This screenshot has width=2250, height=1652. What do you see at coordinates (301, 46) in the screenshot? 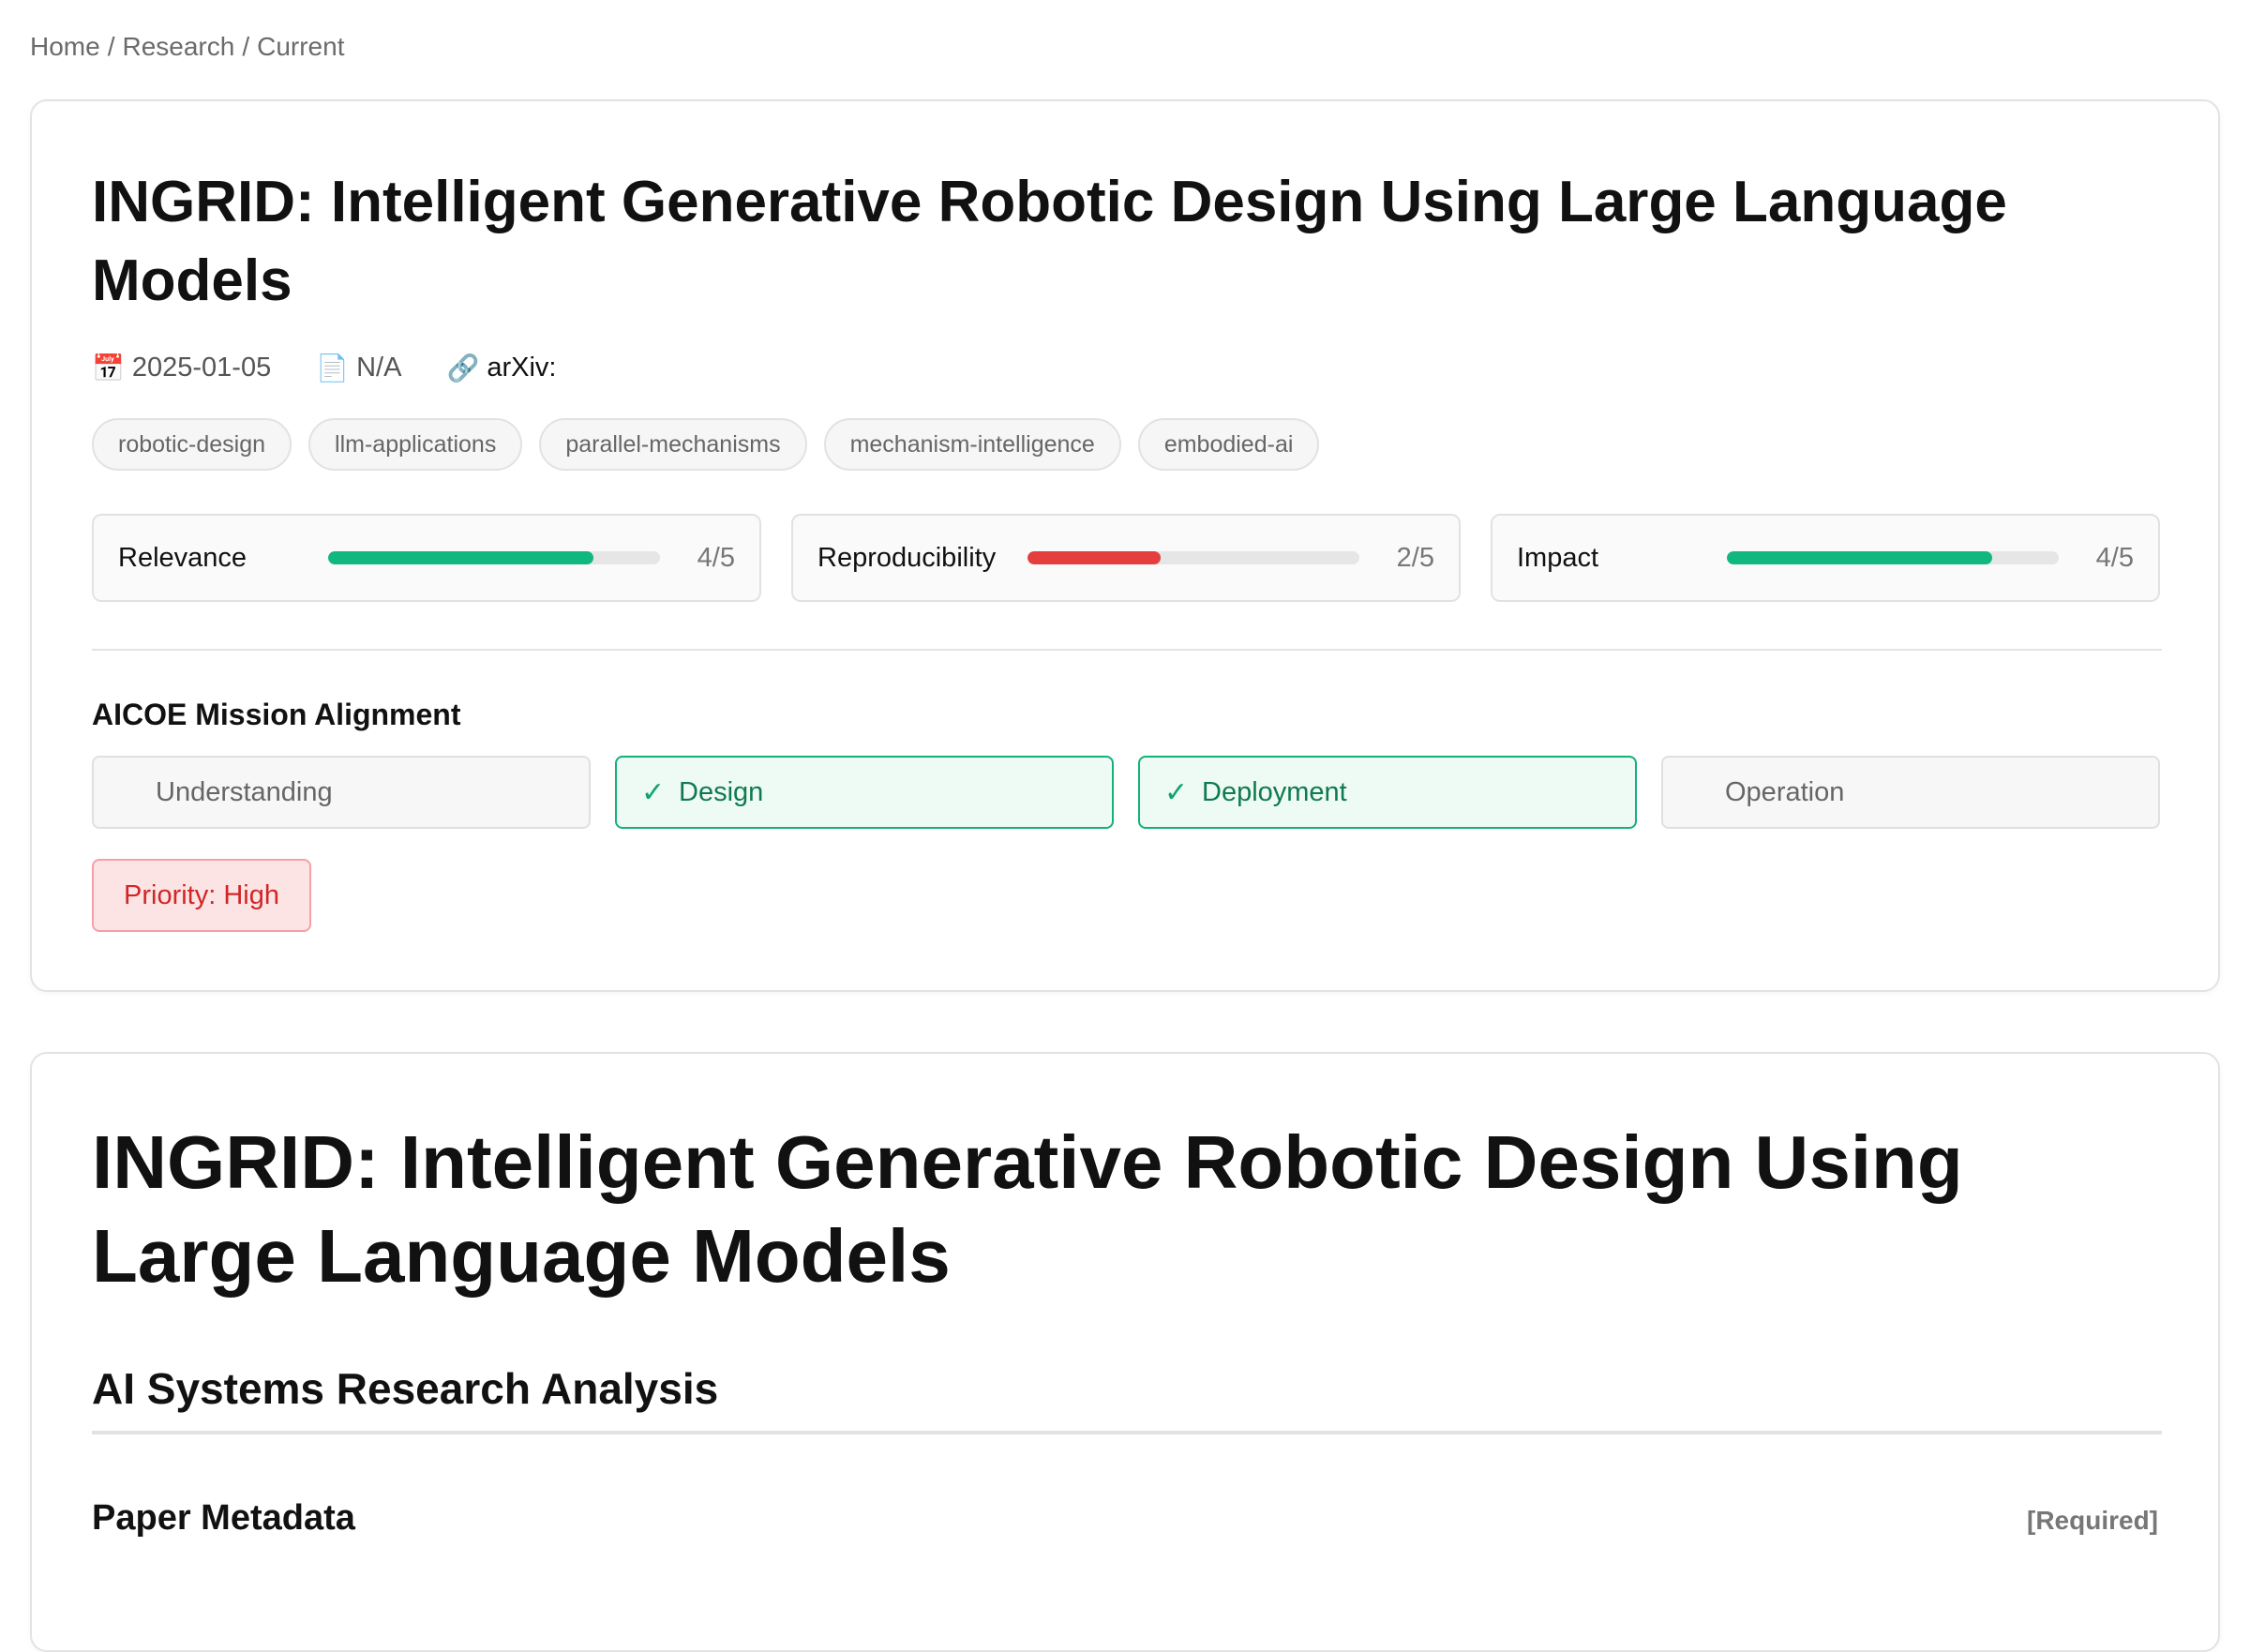
I see `breadcrumb-current: Current` at bounding box center [301, 46].